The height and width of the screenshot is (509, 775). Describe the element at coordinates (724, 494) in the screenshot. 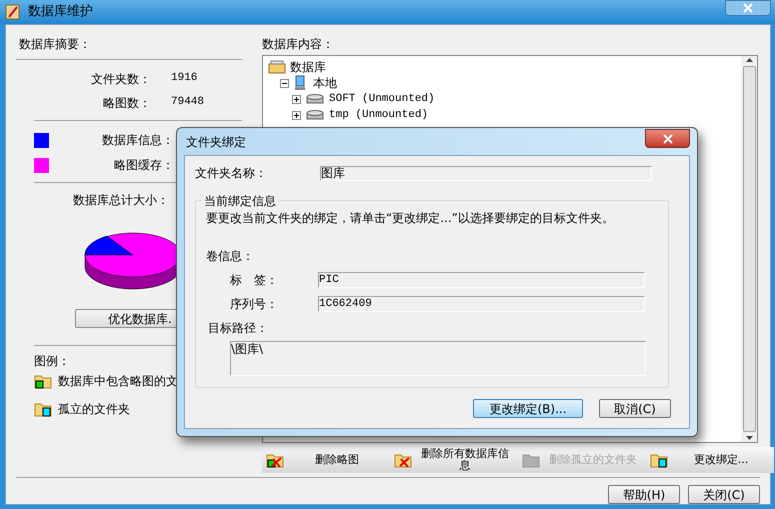

I see `dialog-button: 关闭(C)` at that location.